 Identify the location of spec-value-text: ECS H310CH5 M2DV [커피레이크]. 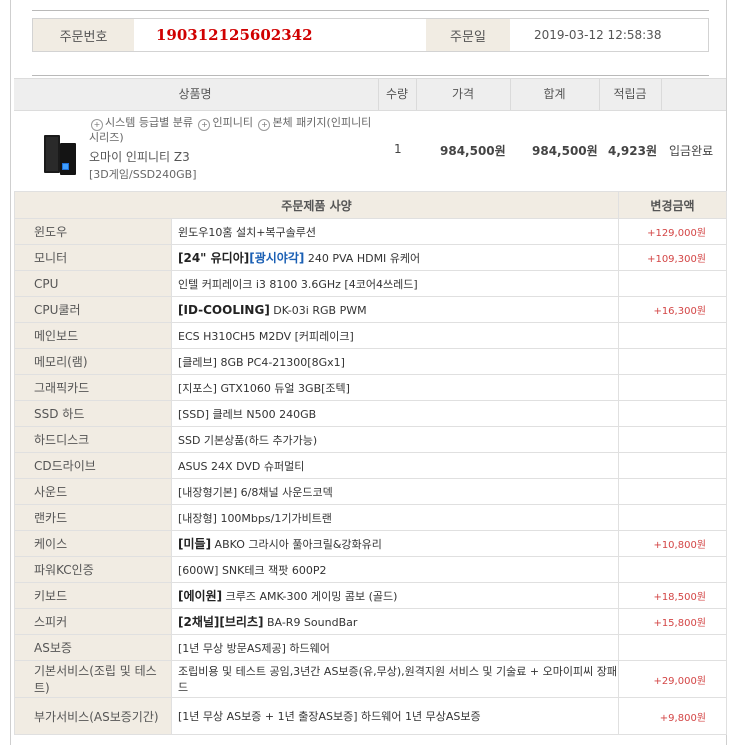
(266, 336).